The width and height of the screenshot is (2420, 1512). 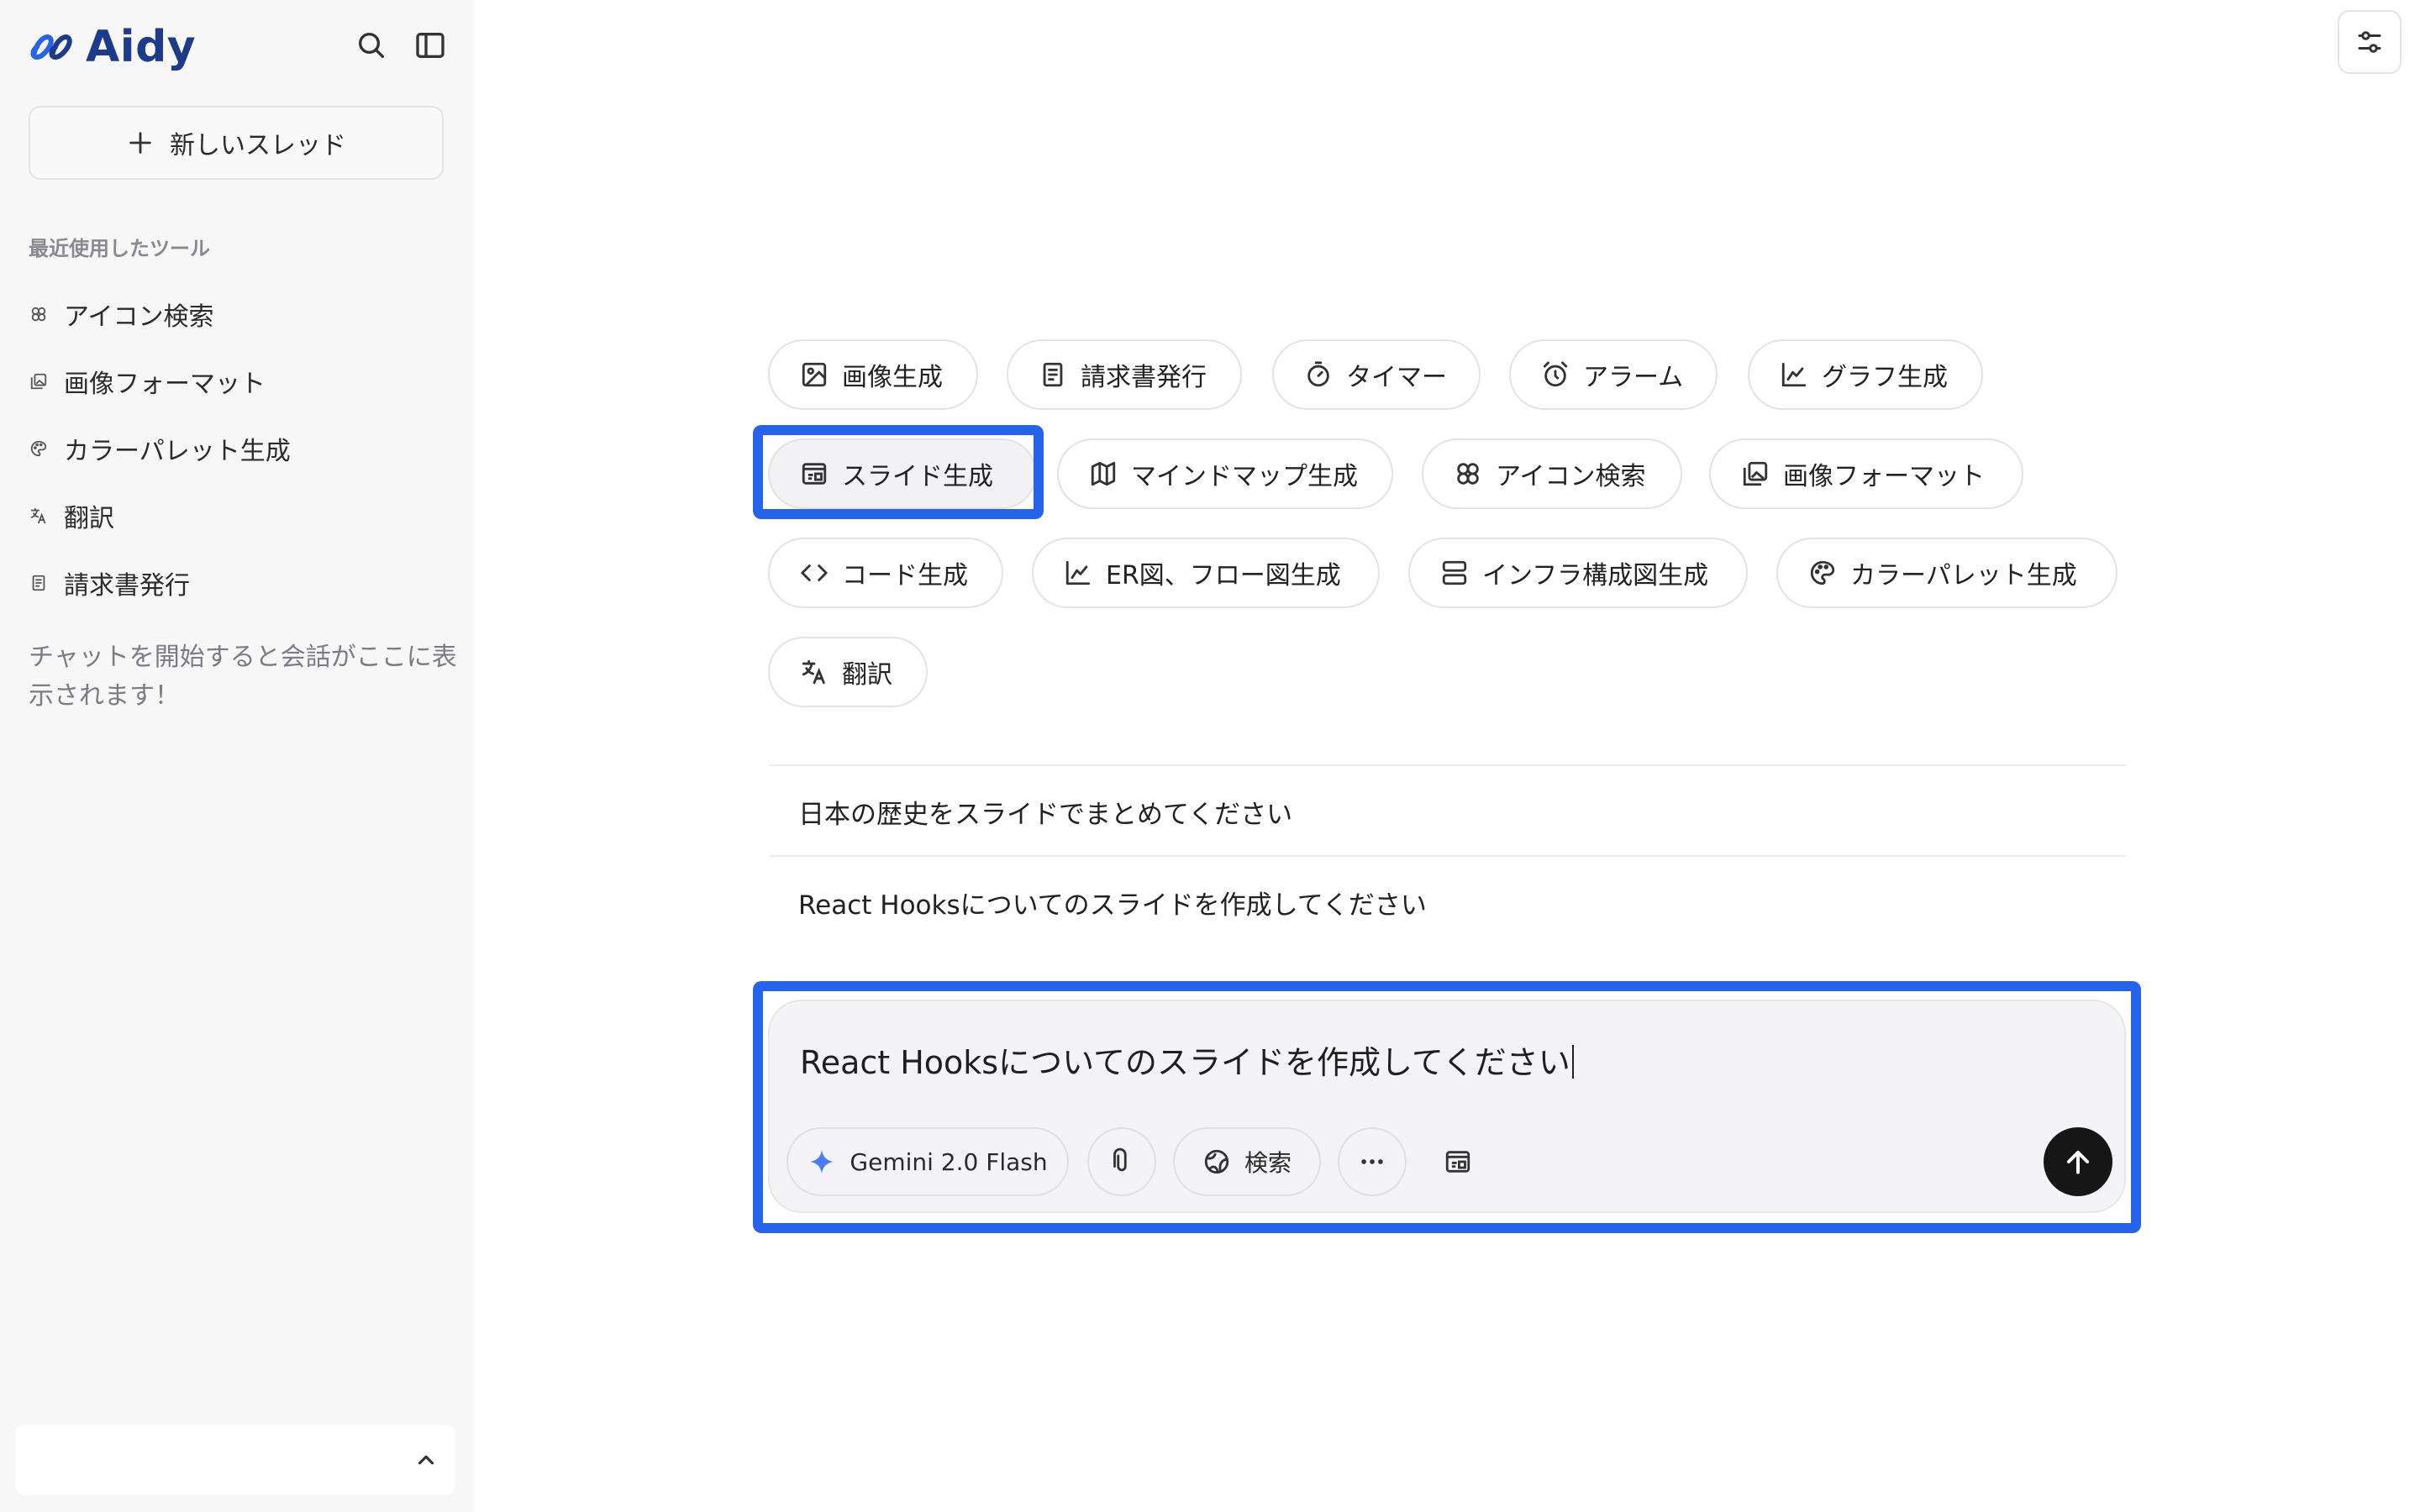 What do you see at coordinates (1556, 374) in the screenshot?
I see `alarm-icon` at bounding box center [1556, 374].